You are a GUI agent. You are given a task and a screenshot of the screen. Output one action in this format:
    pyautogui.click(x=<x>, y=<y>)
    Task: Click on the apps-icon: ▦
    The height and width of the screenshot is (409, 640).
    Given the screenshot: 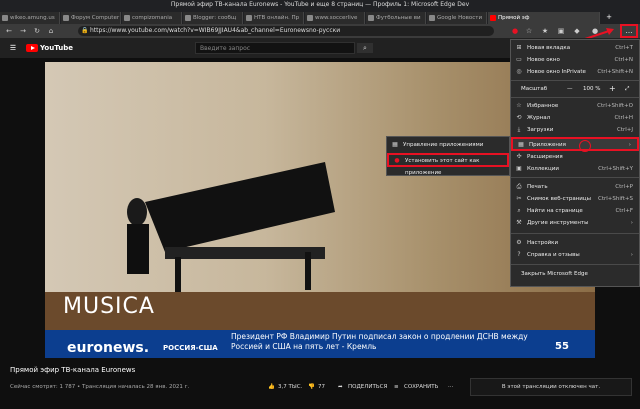 What is the action you would take?
    pyautogui.click(x=521, y=144)
    